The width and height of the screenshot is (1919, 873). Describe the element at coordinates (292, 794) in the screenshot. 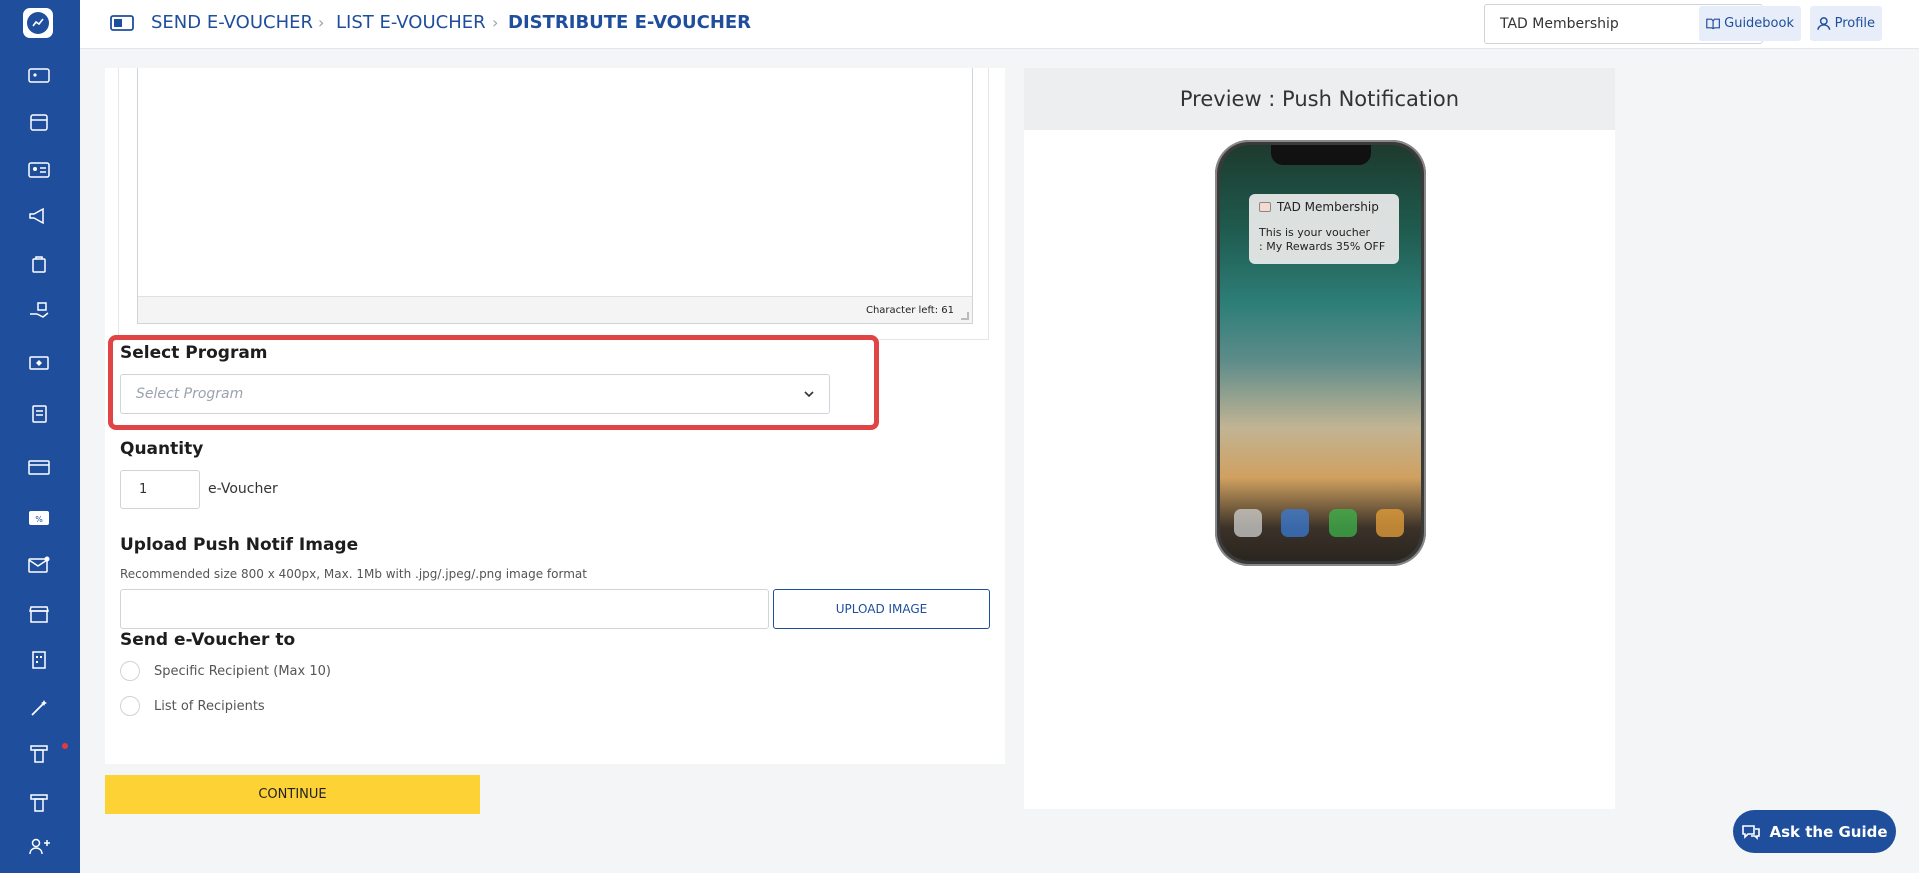

I see `continue-button: CONTINUE` at that location.